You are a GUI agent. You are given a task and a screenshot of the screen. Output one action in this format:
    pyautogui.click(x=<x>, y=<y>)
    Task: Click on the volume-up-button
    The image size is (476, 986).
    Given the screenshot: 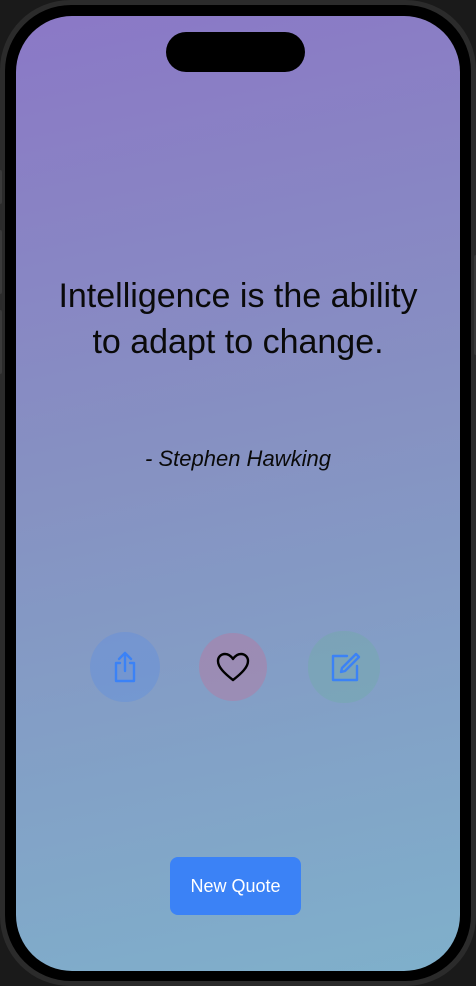 What is the action you would take?
    pyautogui.click(x=1, y=262)
    